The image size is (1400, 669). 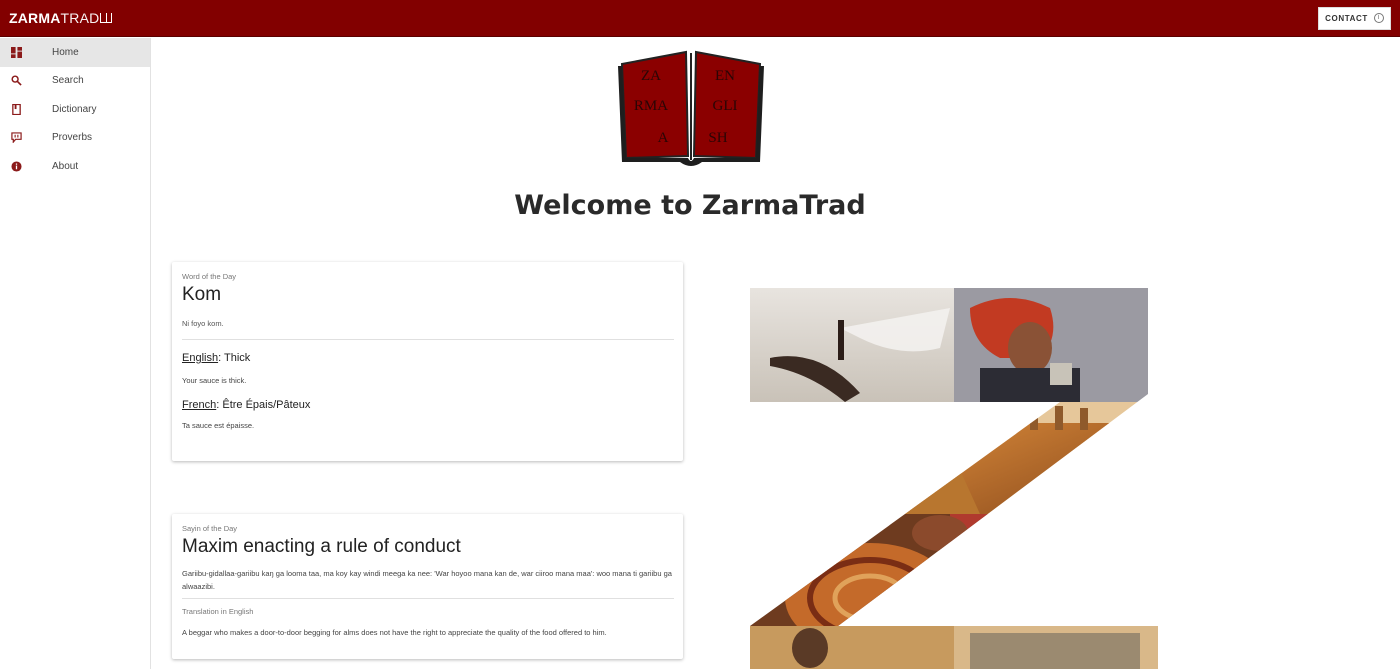 I want to click on sidebar-item-label: About, so click(x=65, y=166).